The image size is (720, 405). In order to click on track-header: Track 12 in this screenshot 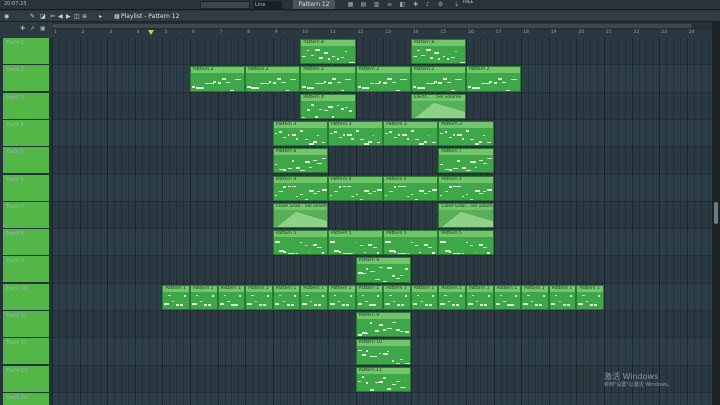, I will do `click(26, 351)`.